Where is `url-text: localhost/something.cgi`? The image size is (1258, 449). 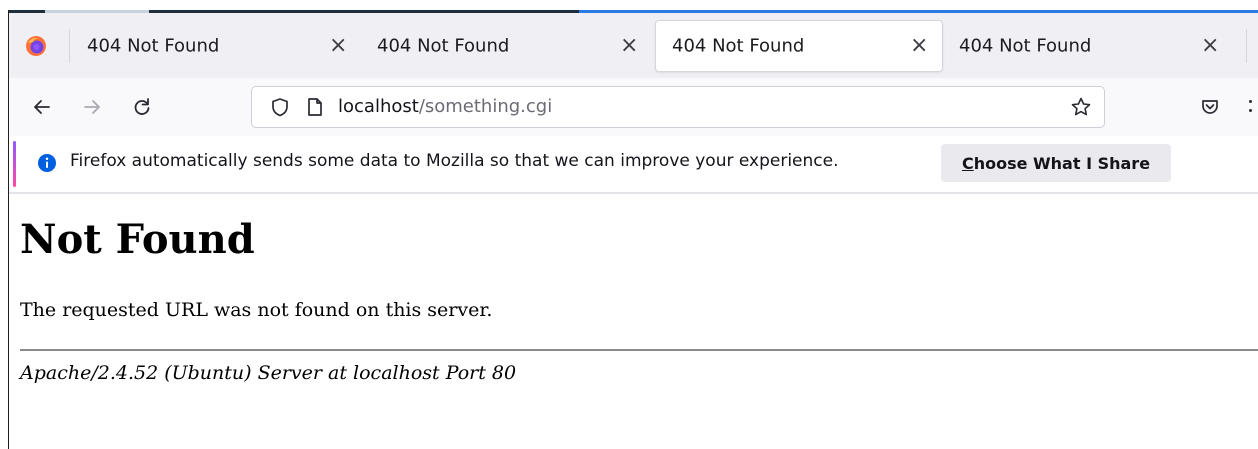 url-text: localhost/something.cgi is located at coordinates (445, 106).